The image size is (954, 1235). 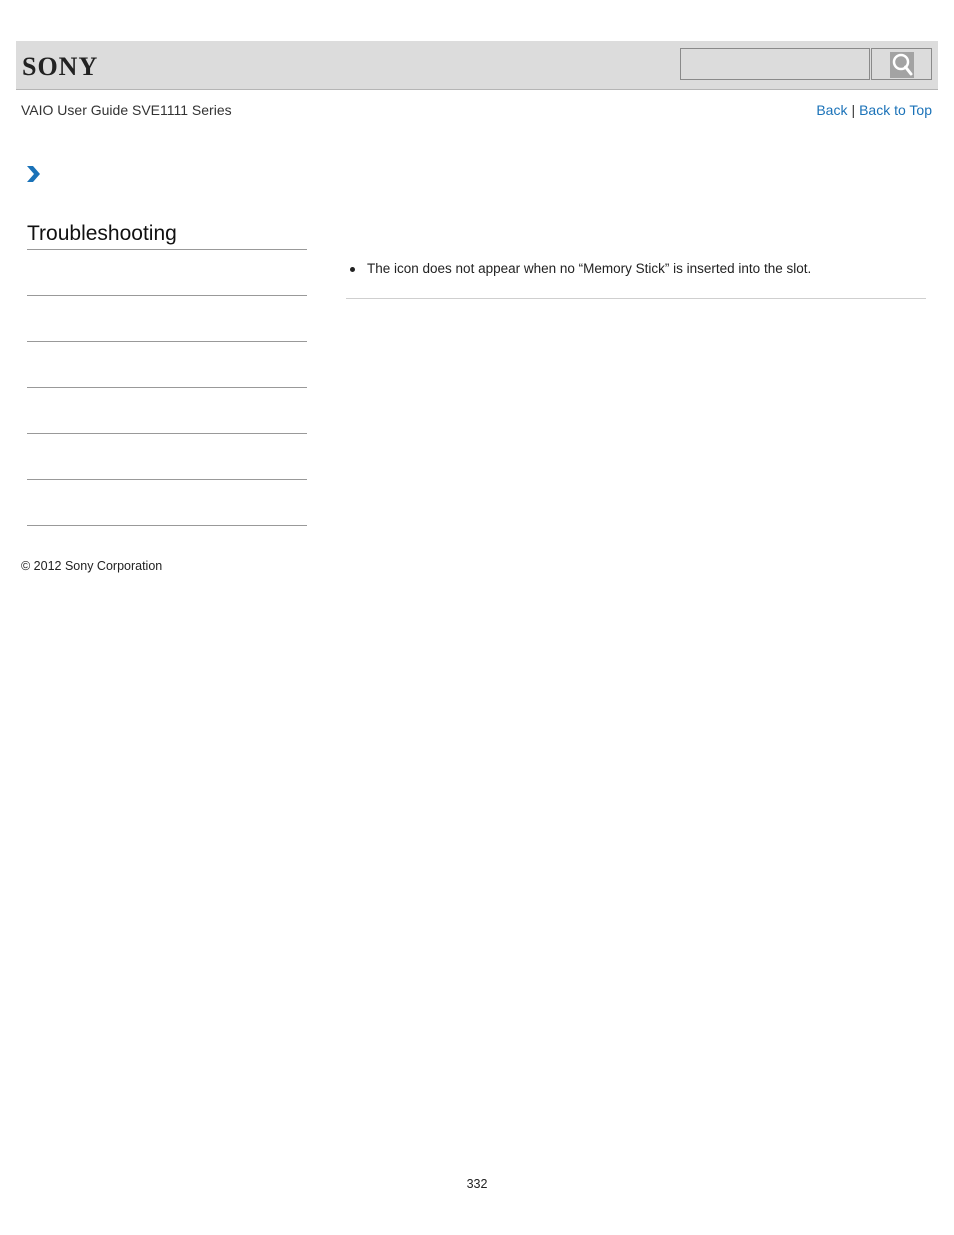 I want to click on header-bar: SONY, so click(x=477, y=65).